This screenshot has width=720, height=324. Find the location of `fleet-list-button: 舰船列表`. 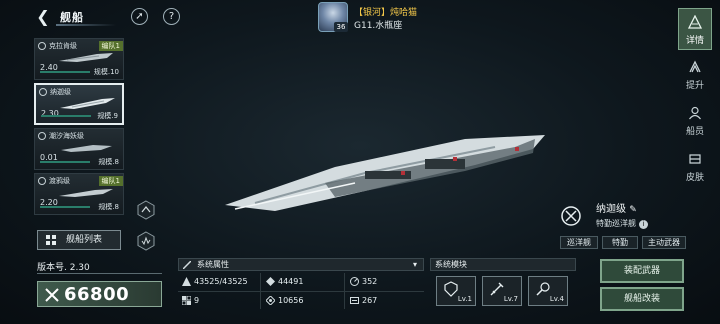

fleet-list-button: 舰船列表 is located at coordinates (79, 240).